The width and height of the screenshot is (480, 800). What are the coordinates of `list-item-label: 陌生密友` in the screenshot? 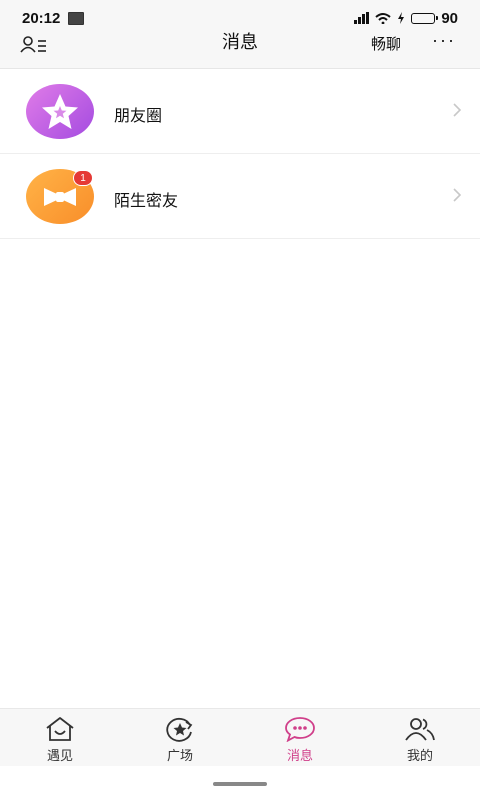 It's located at (146, 201).